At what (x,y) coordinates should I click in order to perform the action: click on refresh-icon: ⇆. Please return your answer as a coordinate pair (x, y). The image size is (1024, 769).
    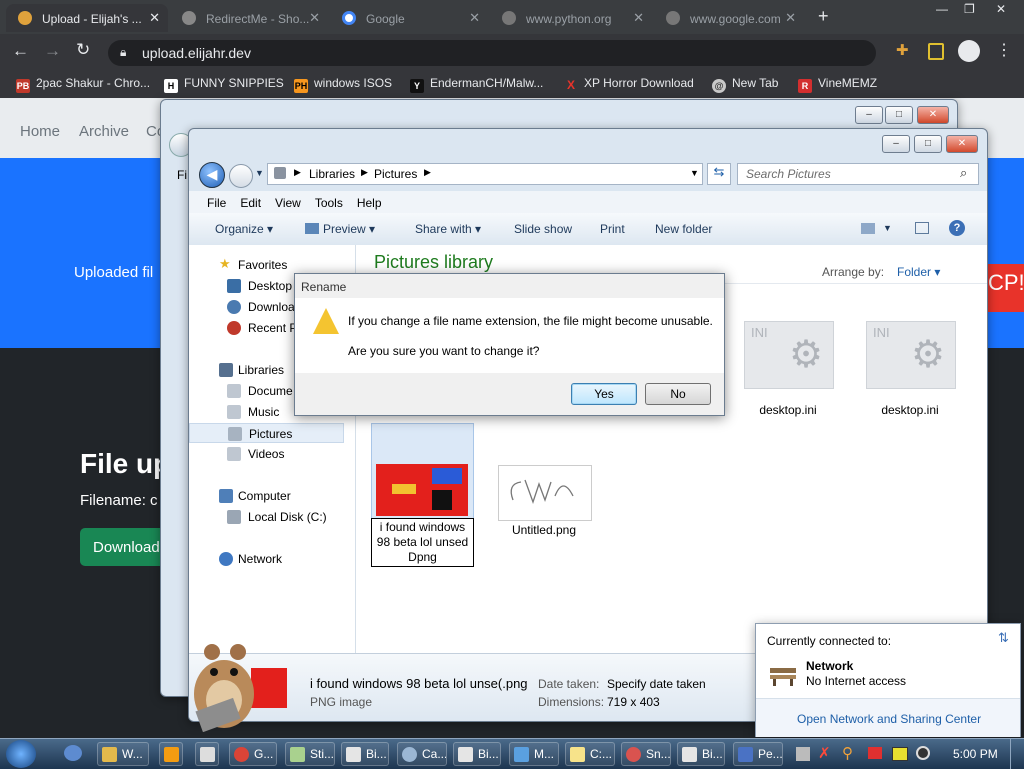
    Looking at the image, I should click on (719, 174).